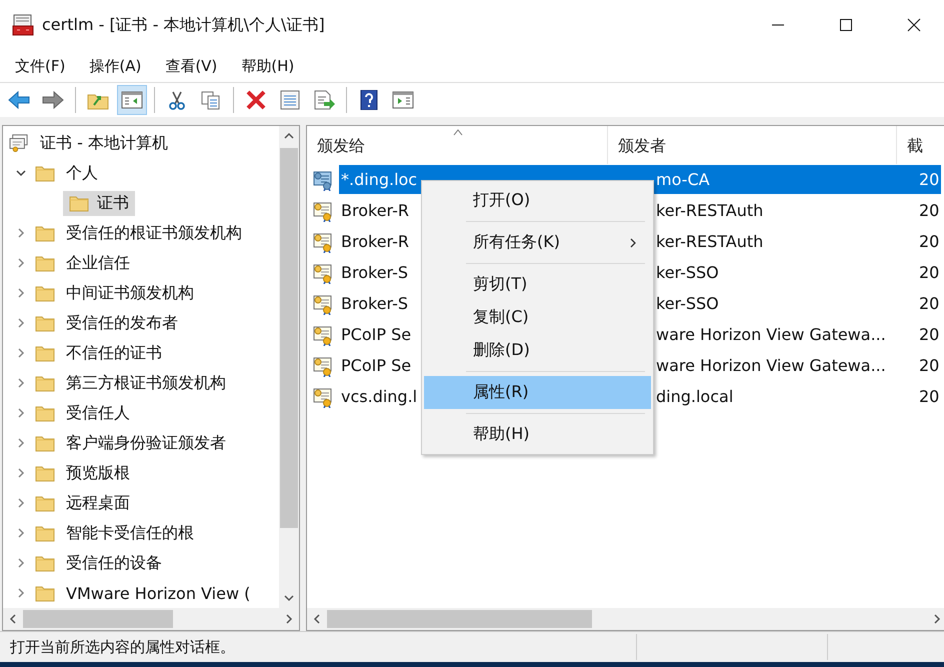 Image resolution: width=944 pixels, height=667 pixels. What do you see at coordinates (98, 413) in the screenshot?
I see `tree-item: 受信任人` at bounding box center [98, 413].